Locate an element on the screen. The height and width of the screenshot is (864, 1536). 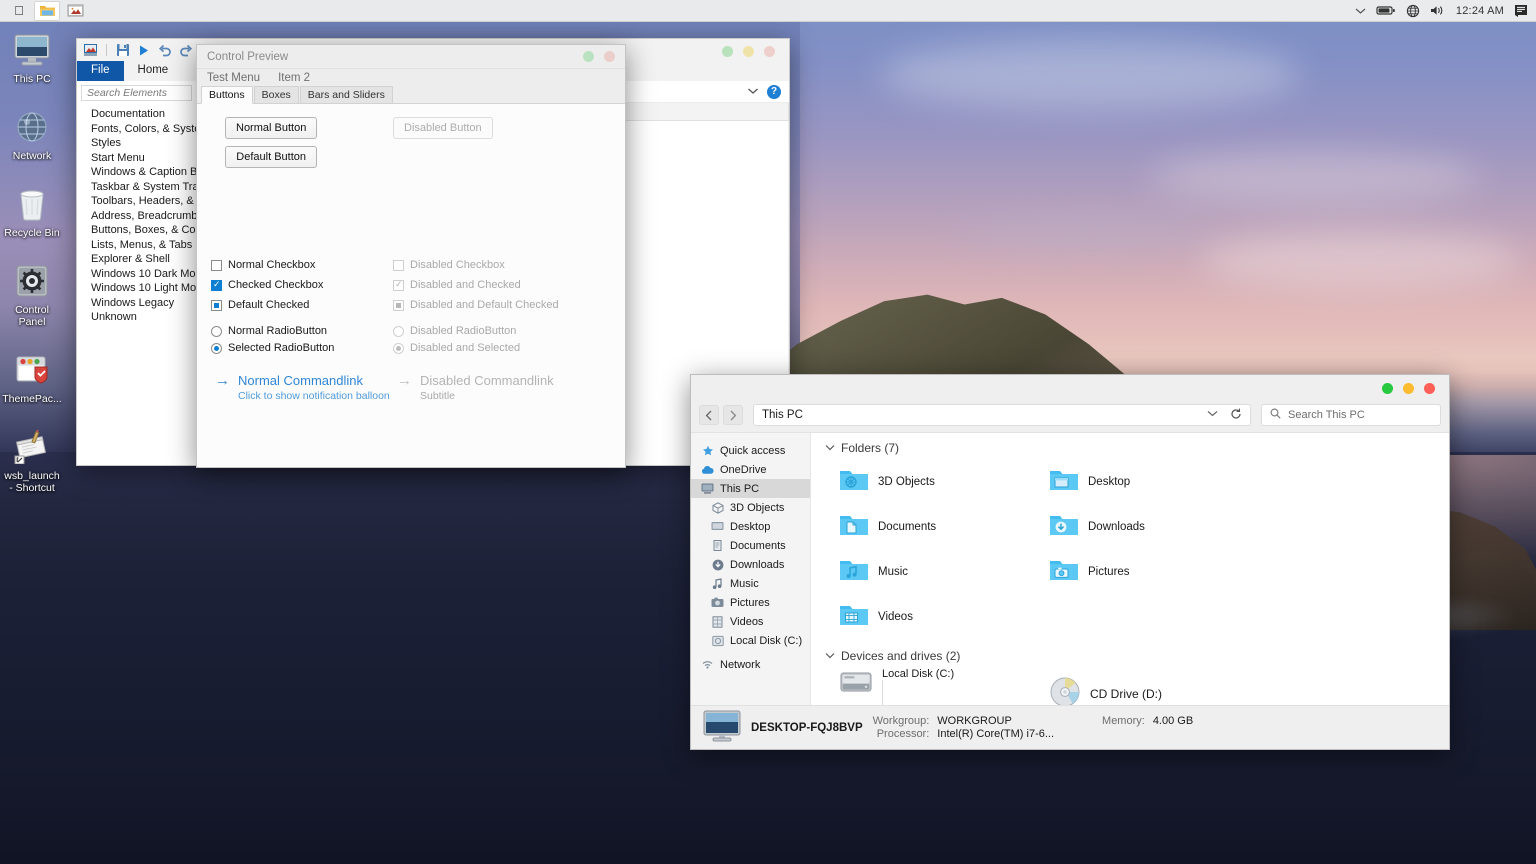
tree-item: Windows & Caption But is located at coordinates (149, 172).